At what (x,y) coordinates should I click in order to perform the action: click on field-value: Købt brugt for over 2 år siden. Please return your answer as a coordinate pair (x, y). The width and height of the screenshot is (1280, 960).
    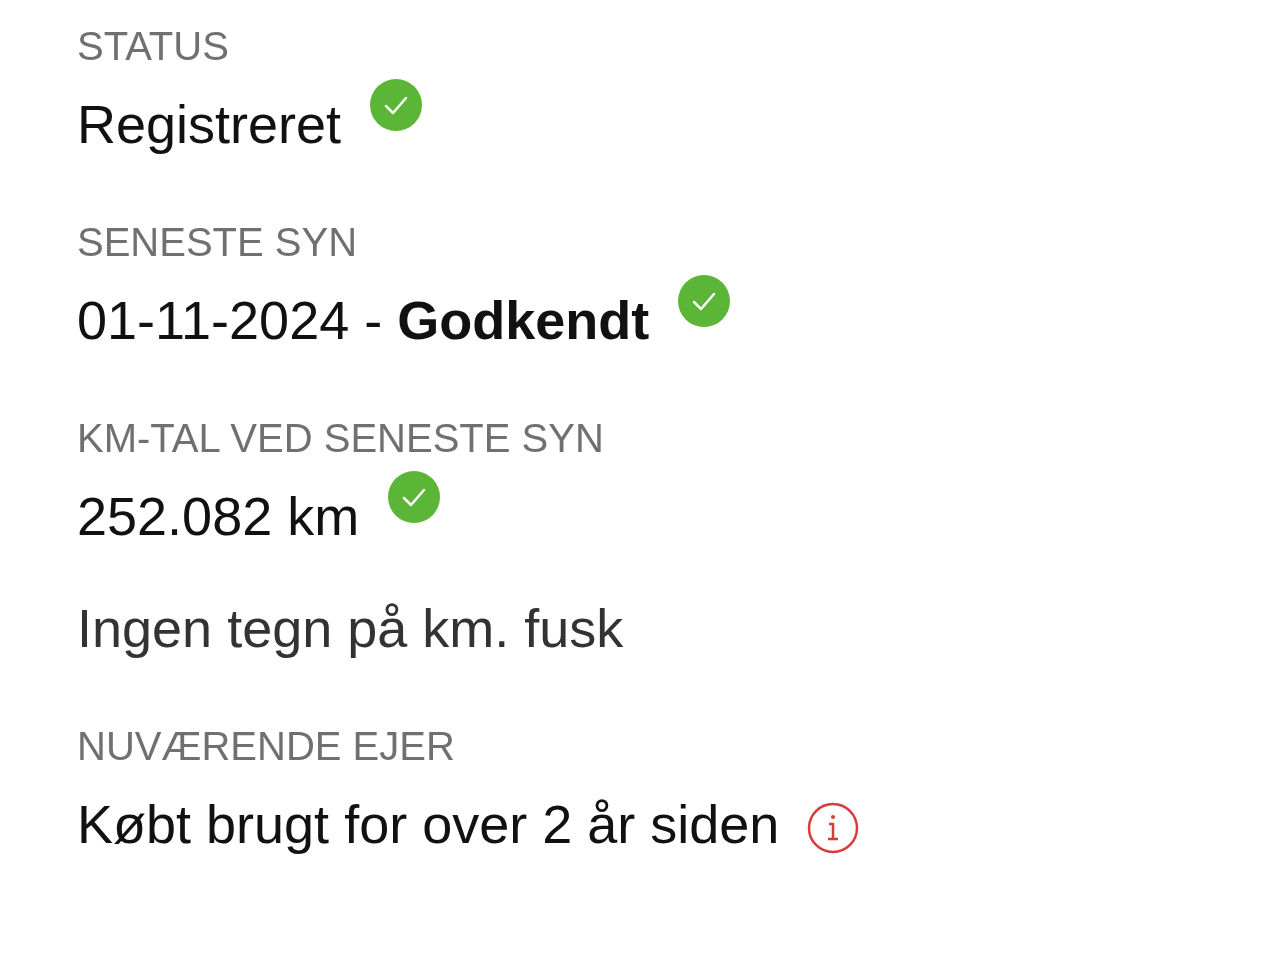
    Looking at the image, I should click on (428, 824).